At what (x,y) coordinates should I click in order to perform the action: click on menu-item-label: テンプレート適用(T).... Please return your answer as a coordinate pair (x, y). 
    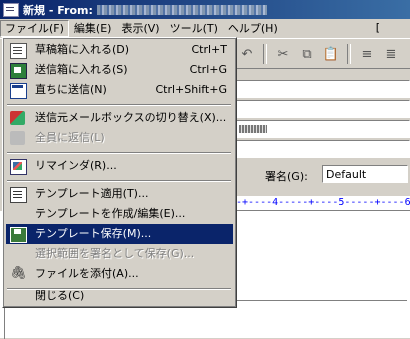
    Looking at the image, I should click on (92, 193).